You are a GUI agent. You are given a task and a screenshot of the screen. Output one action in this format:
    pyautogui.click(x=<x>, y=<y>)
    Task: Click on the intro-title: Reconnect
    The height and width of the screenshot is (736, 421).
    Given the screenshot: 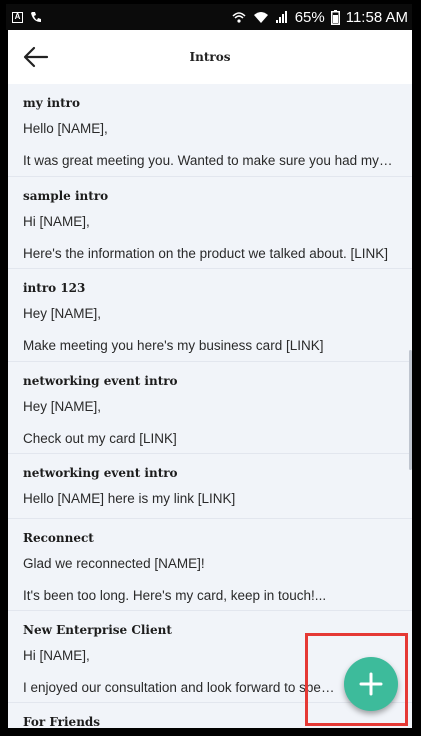 What is the action you would take?
    pyautogui.click(x=58, y=538)
    